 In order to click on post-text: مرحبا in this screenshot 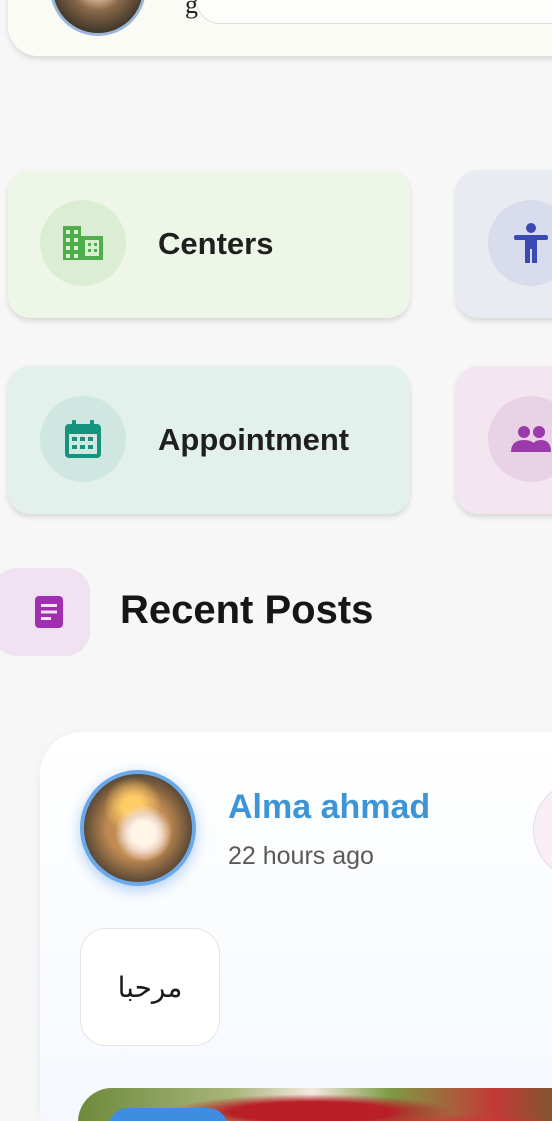, I will do `click(150, 987)`.